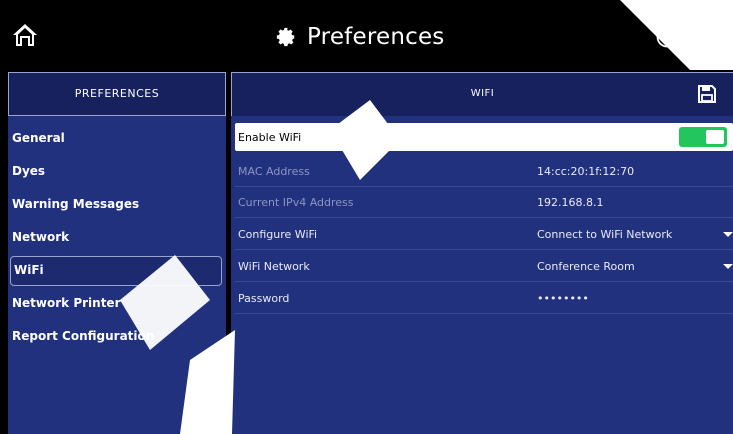  Describe the element at coordinates (270, 137) in the screenshot. I see `enable-wifi-label: Enable WiFi` at that location.